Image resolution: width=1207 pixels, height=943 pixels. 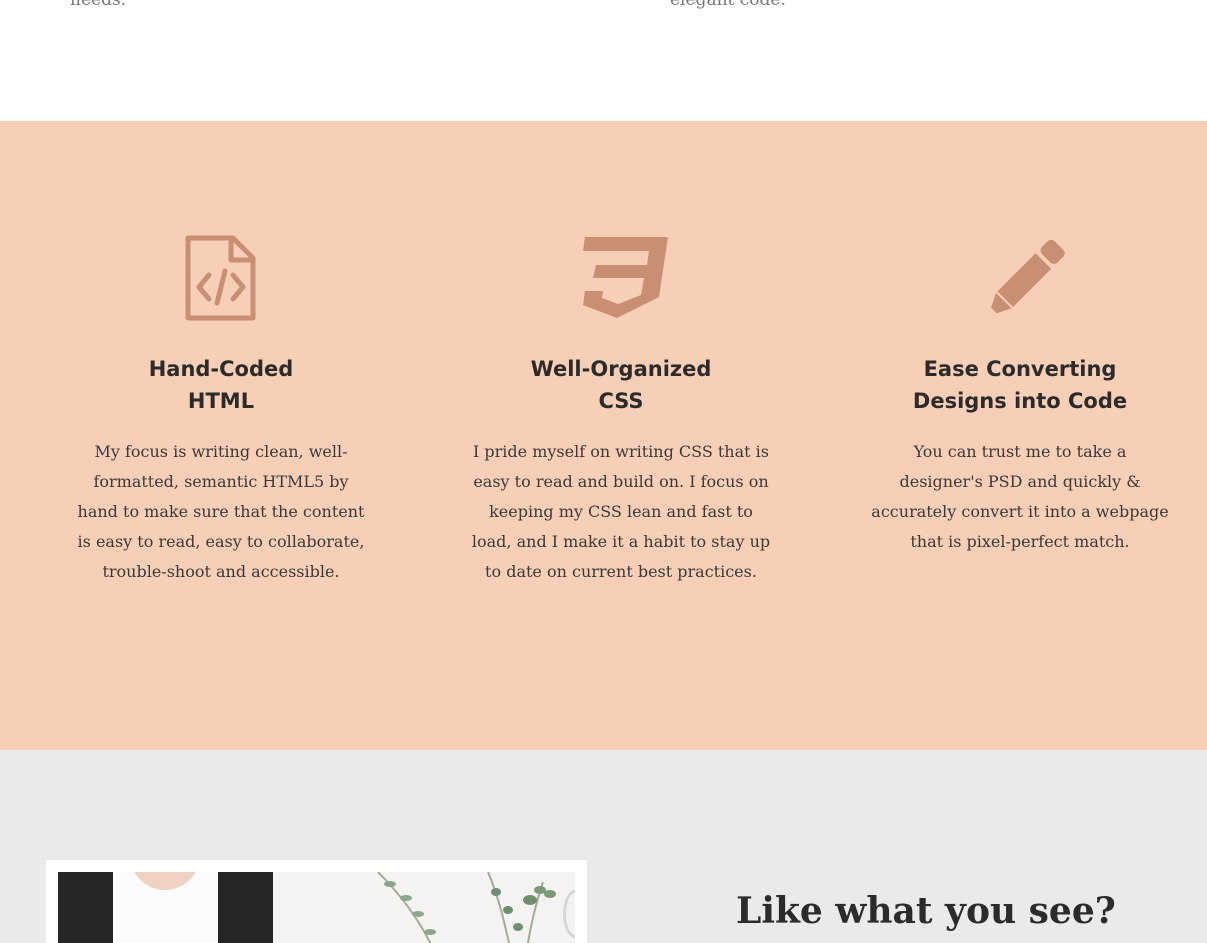 What do you see at coordinates (98, 5) in the screenshot?
I see `previous-text-left: needs.` at bounding box center [98, 5].